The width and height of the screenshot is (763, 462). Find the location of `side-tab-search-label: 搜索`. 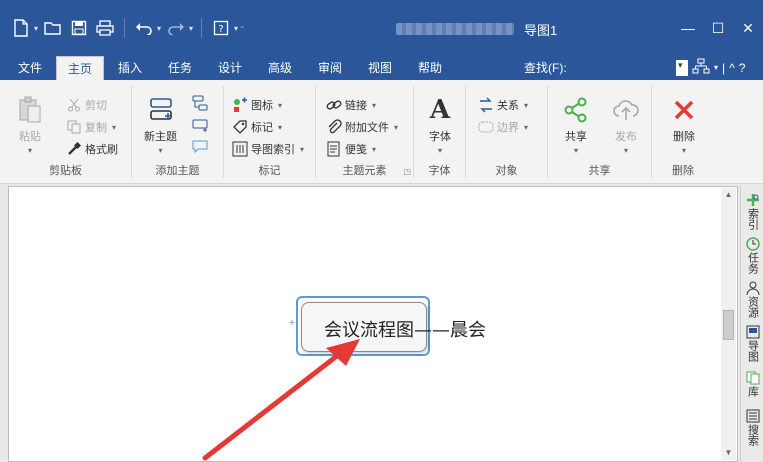

side-tab-search-label: 搜索 is located at coordinates (752, 435).